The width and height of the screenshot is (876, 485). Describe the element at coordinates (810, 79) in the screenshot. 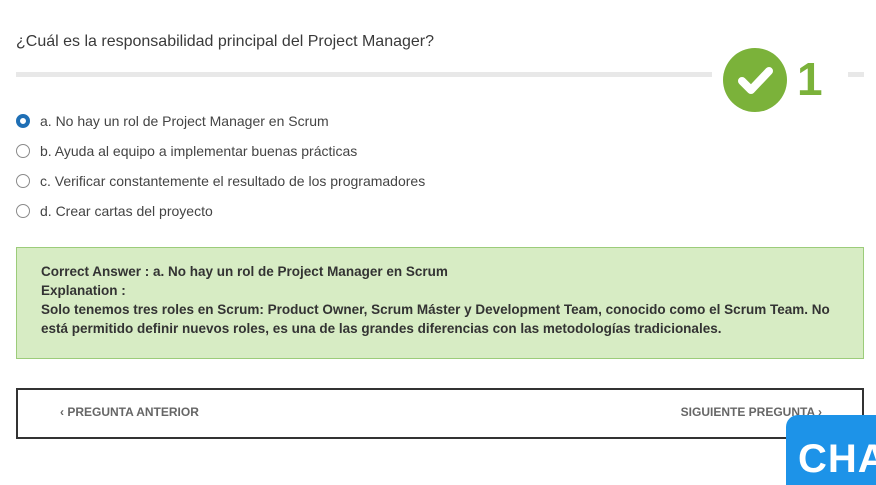

I see `question-number: 1` at that location.